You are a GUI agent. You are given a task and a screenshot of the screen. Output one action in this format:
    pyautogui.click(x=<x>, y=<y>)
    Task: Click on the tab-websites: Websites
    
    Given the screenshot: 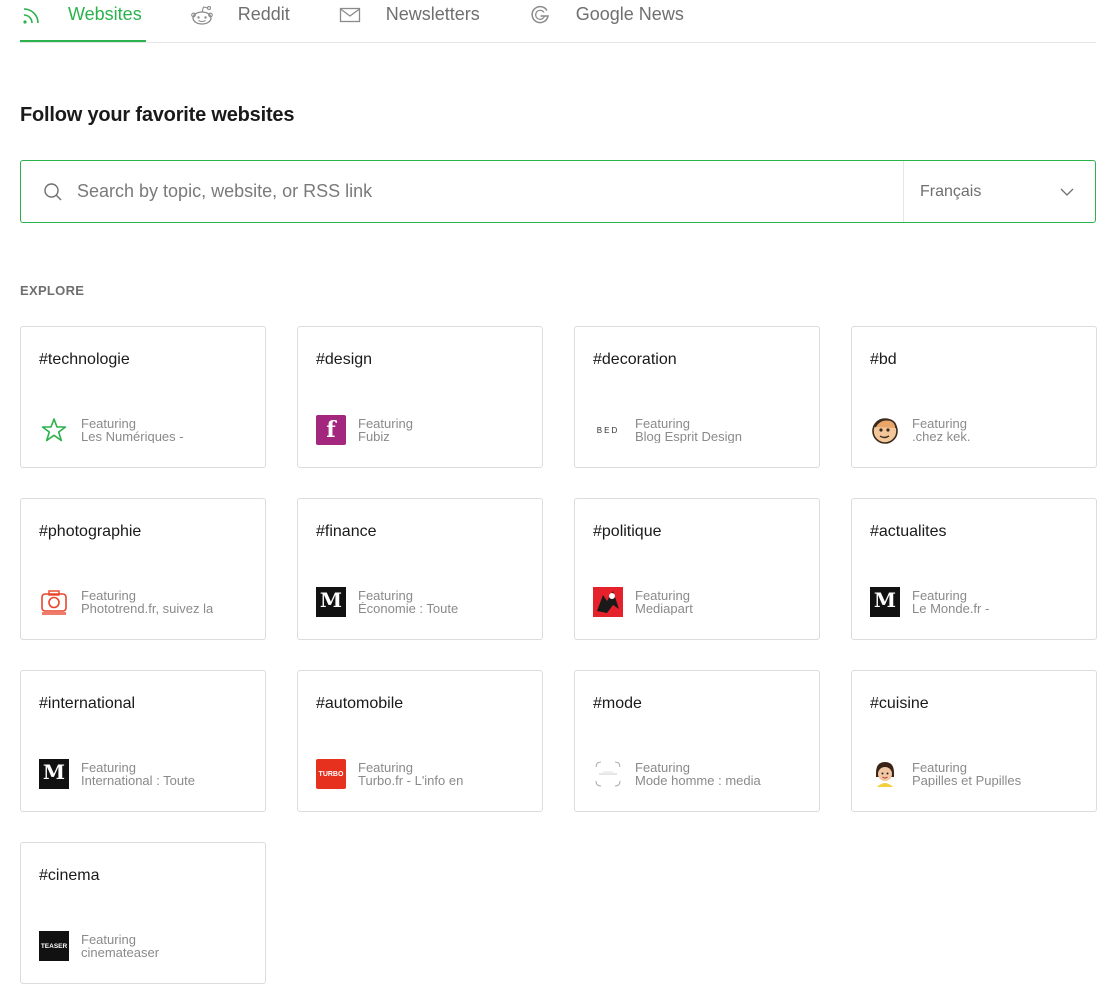 What is the action you would take?
    pyautogui.click(x=83, y=21)
    